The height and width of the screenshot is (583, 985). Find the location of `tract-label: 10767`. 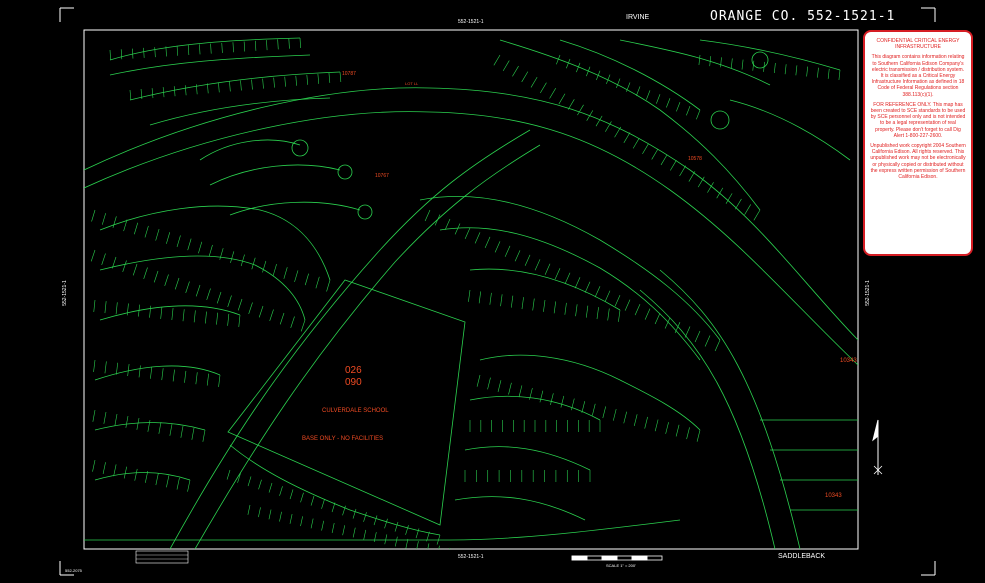

tract-label: 10767 is located at coordinates (382, 176).